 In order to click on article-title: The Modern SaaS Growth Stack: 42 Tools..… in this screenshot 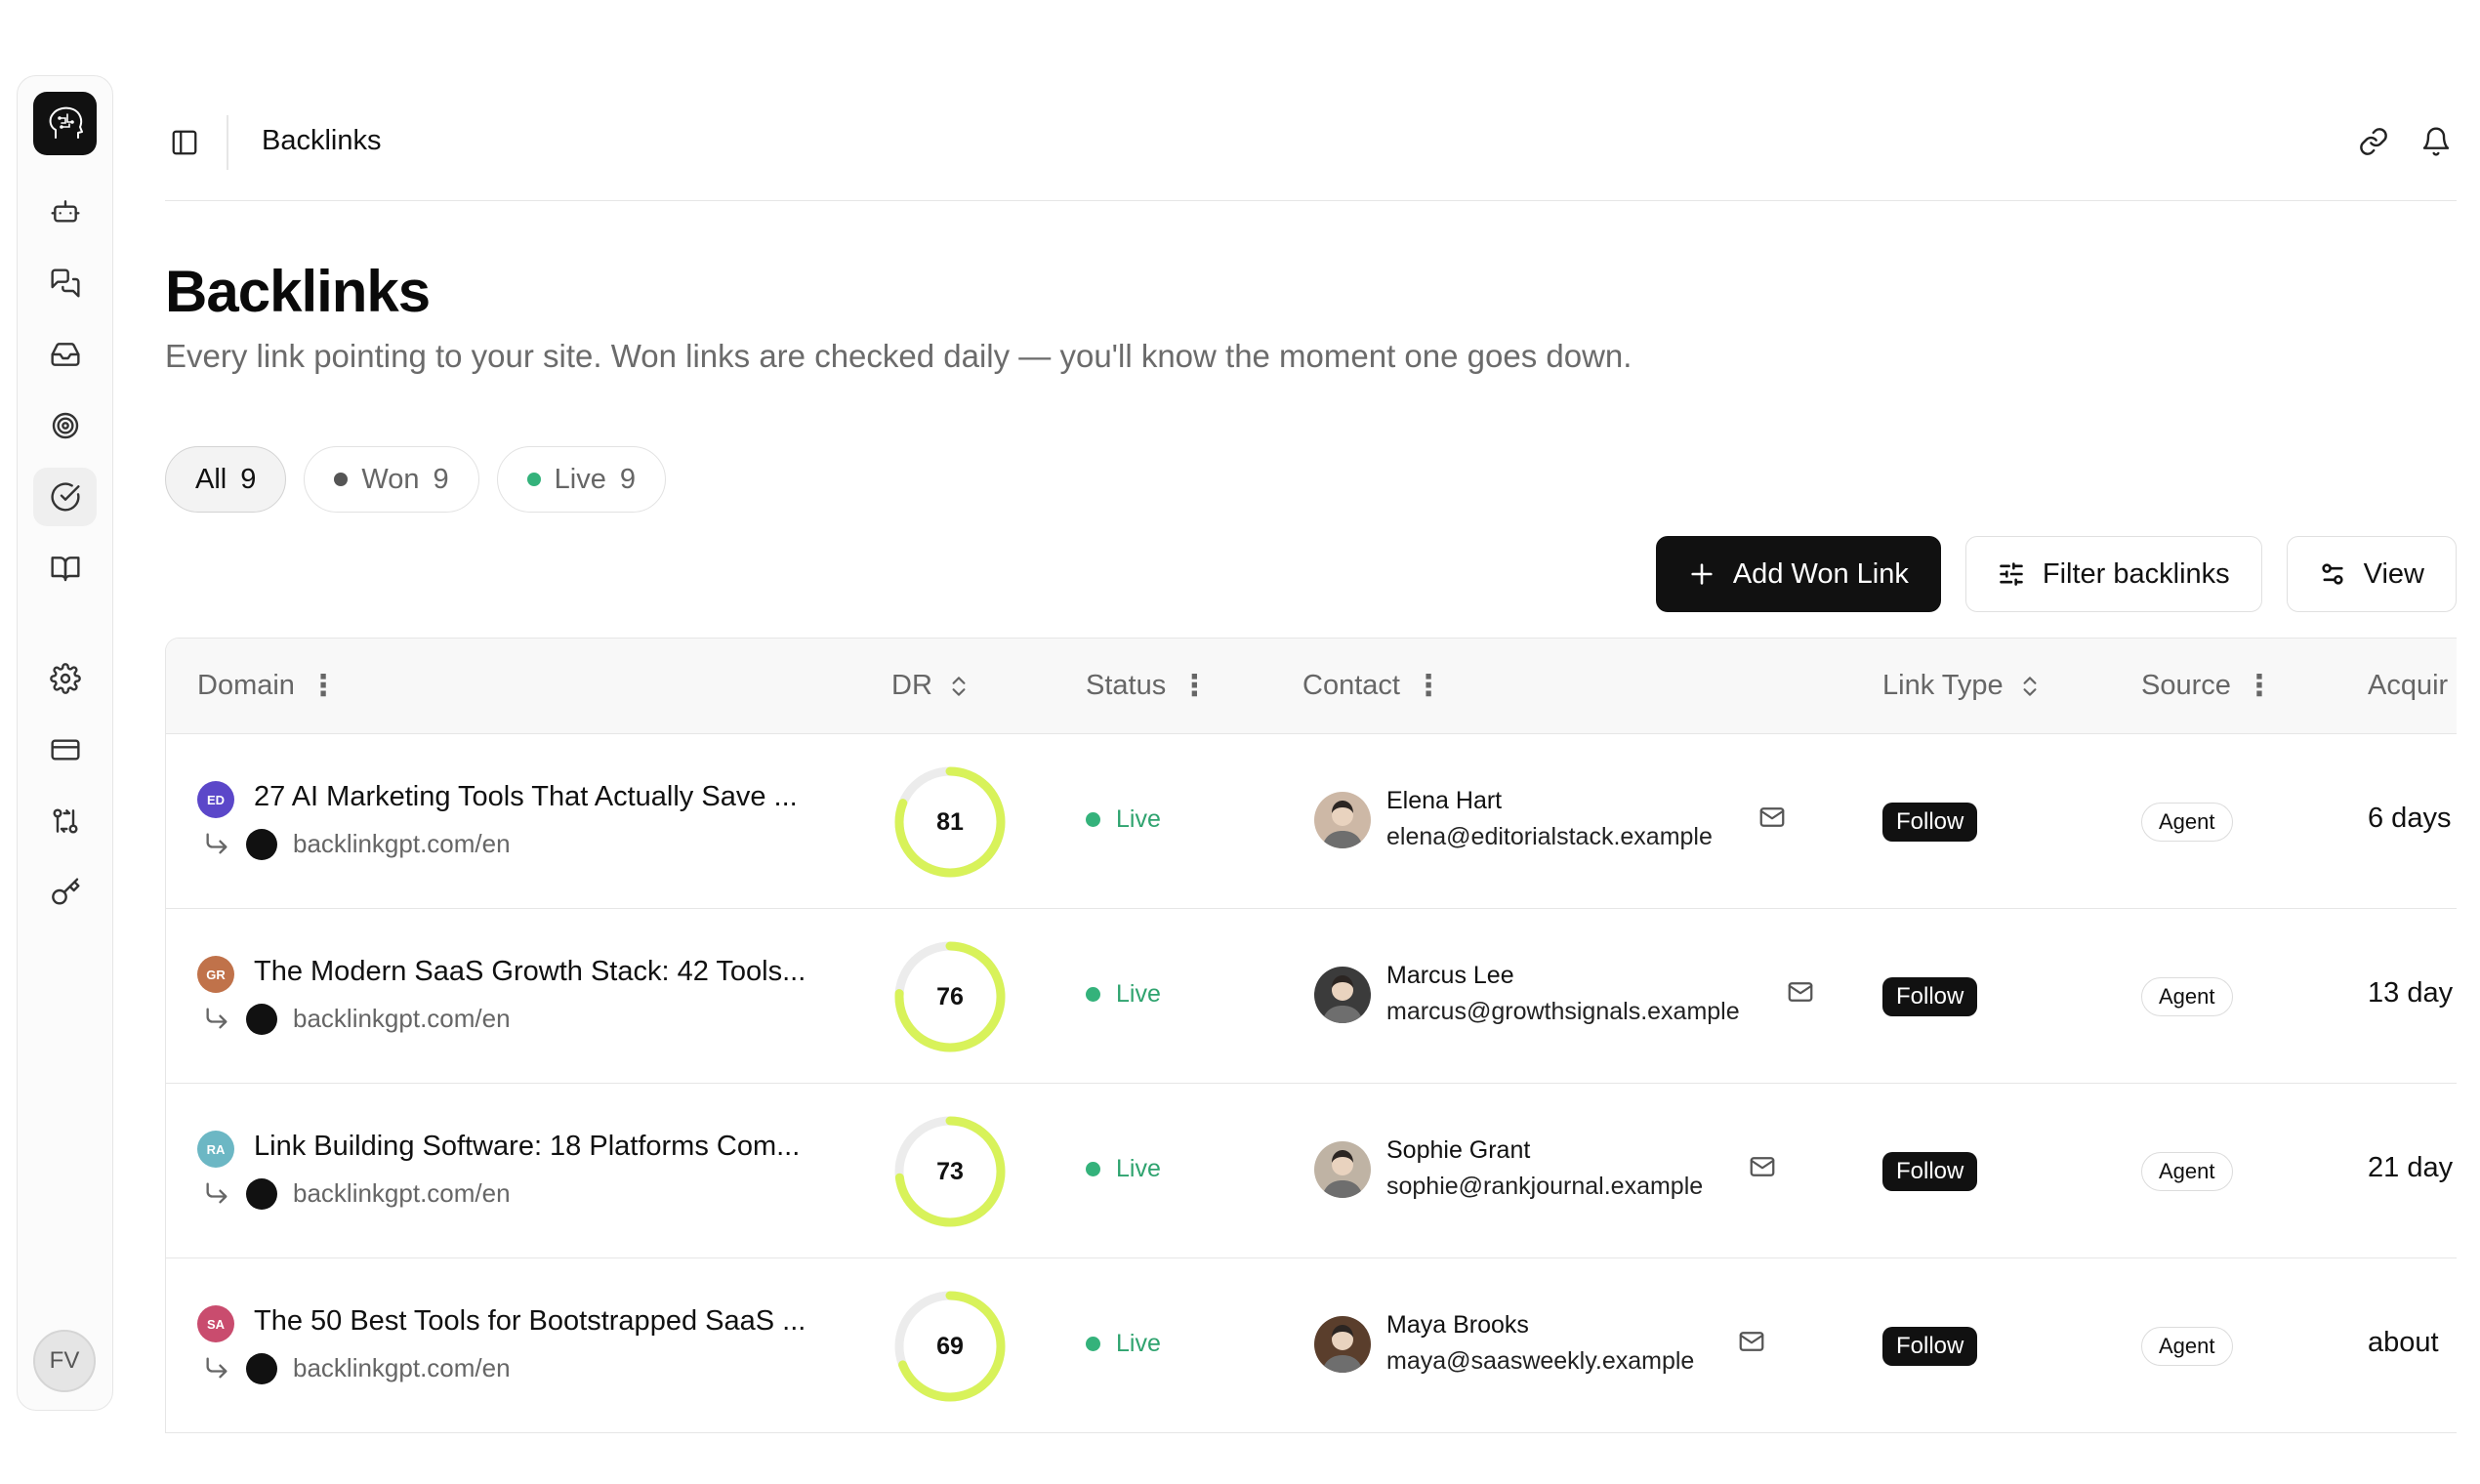, I will do `click(530, 972)`.